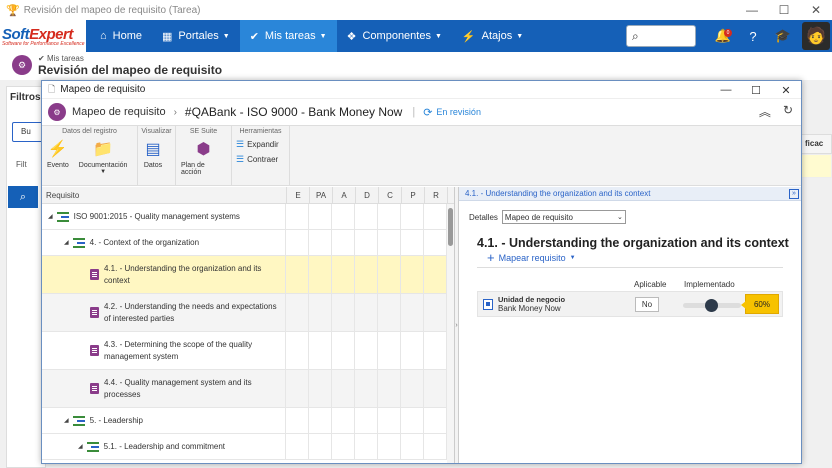  I want to click on background-filters-toggle: Filt, so click(21, 164).